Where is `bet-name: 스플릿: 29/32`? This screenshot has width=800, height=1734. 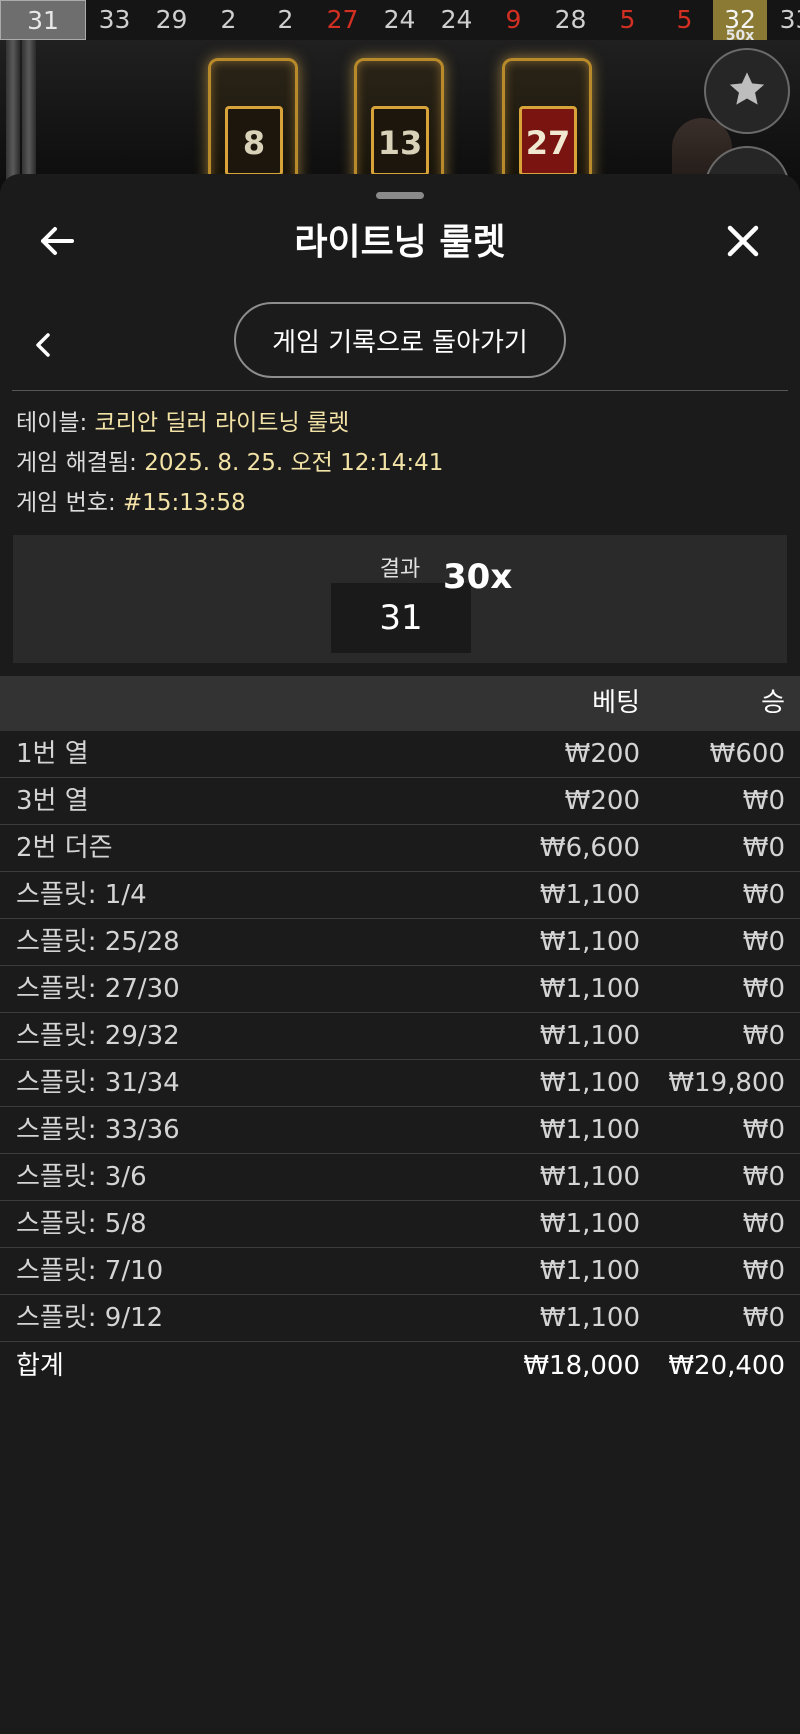
bet-name: 스플릿: 29/32 is located at coordinates (98, 1036).